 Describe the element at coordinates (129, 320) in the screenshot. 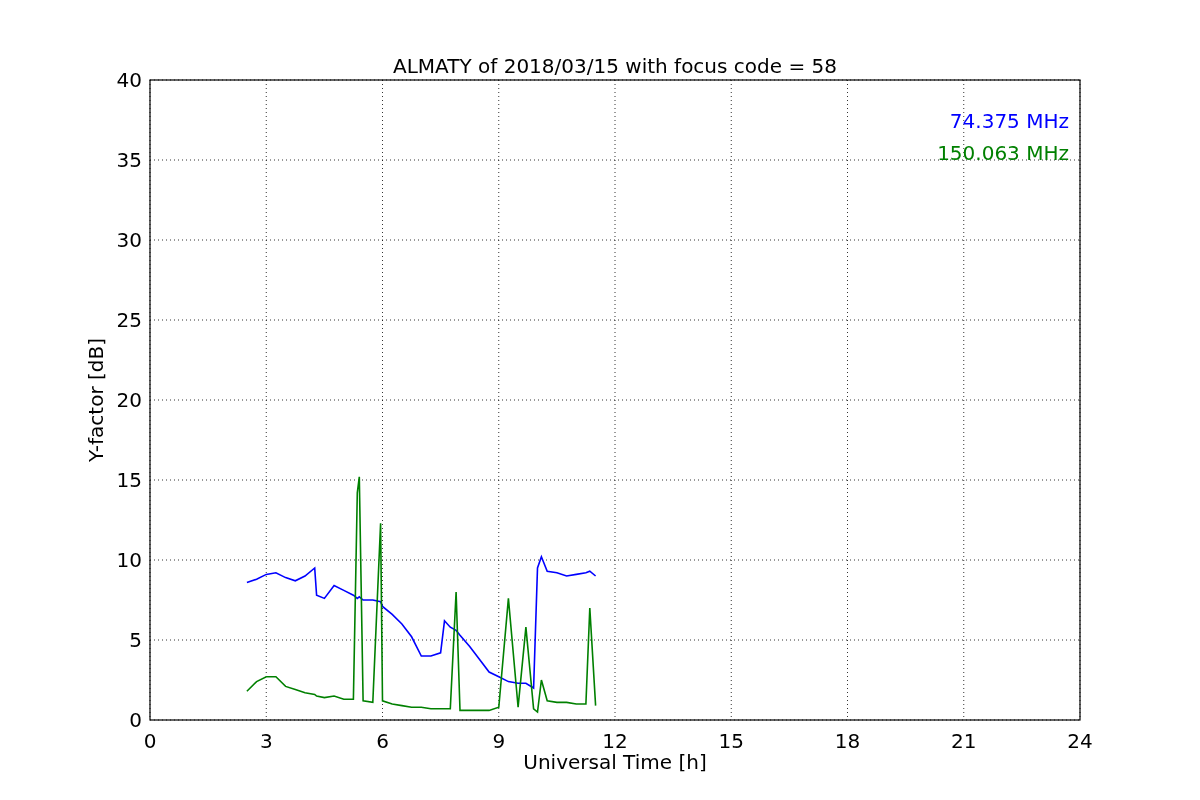

I see `y-tick-label: 25` at that location.